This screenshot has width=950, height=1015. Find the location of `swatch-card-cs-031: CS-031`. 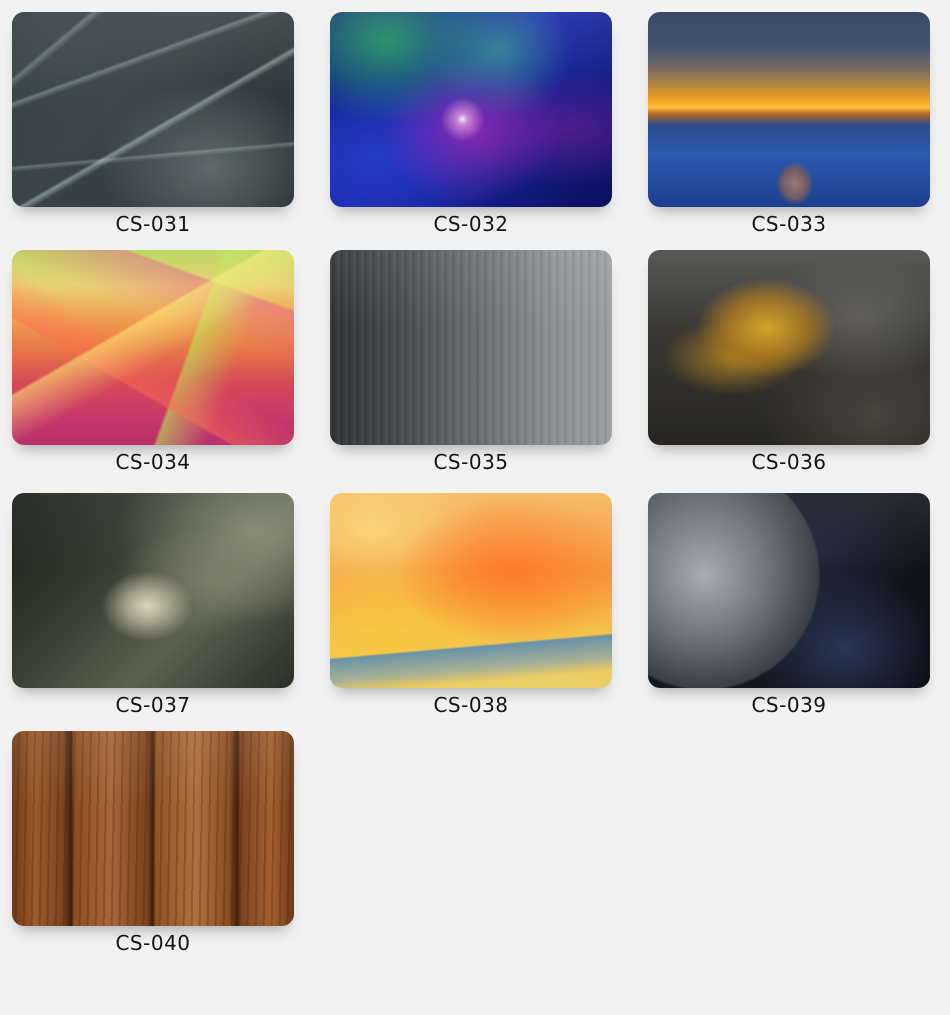

swatch-card-cs-031: CS-031 is located at coordinates (153, 124).